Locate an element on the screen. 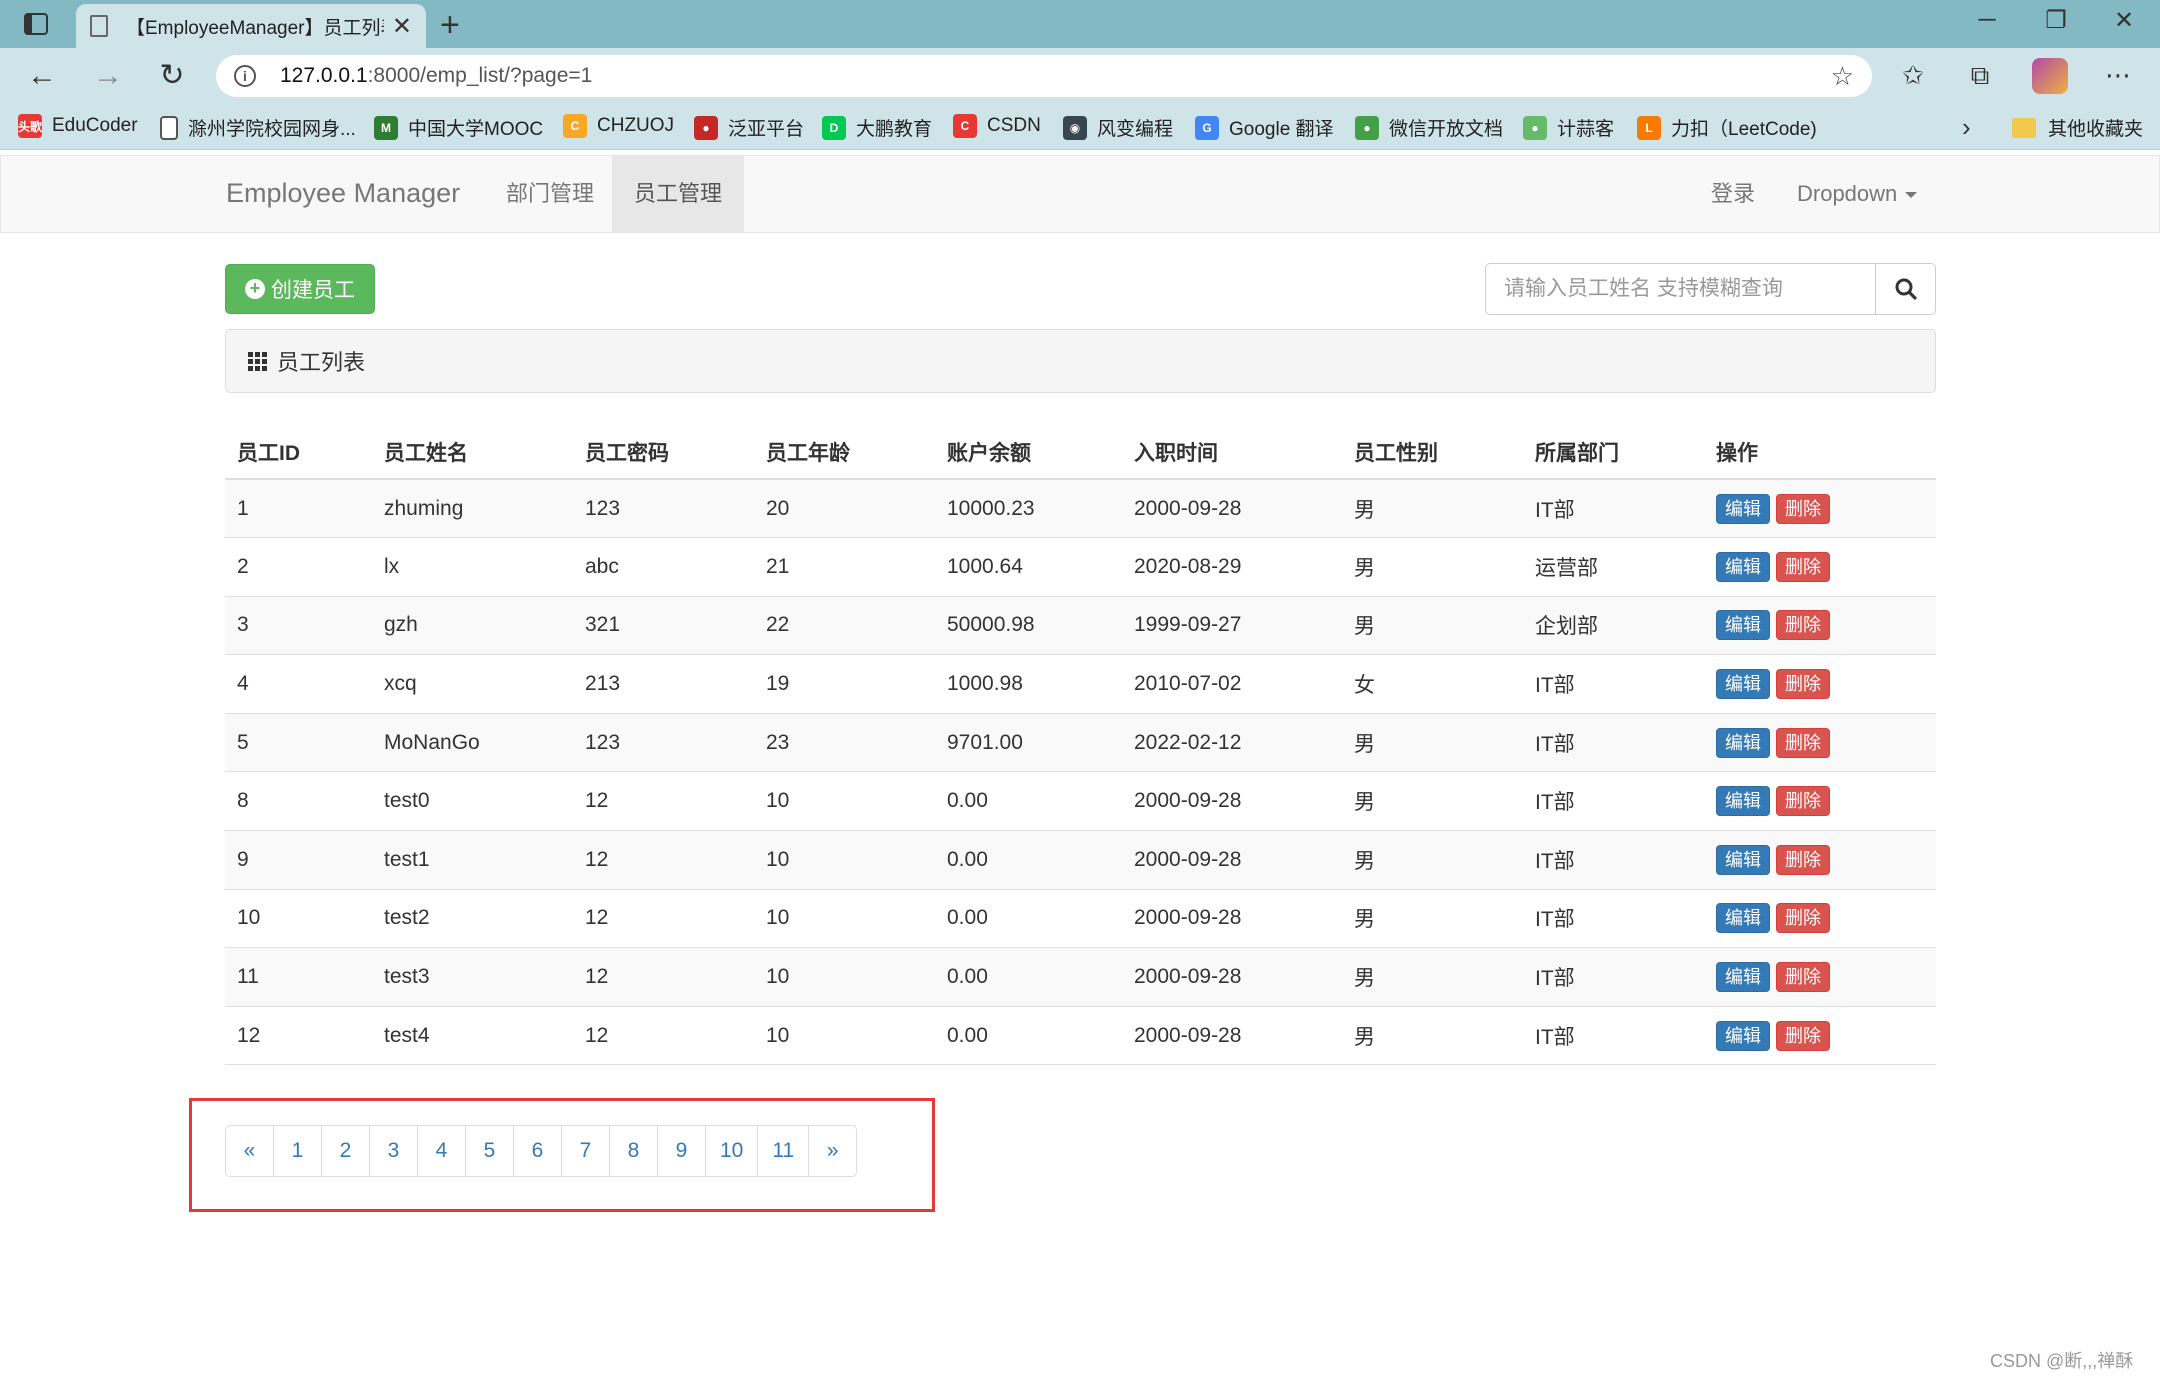 The height and width of the screenshot is (1380, 2160). nav-dropdown: Dropdown is located at coordinates (1857, 194).